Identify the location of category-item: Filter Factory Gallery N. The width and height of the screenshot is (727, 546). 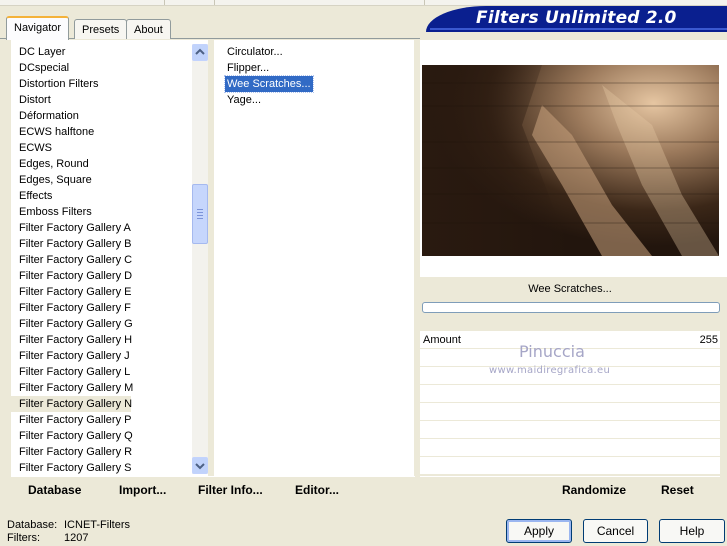
(71, 404).